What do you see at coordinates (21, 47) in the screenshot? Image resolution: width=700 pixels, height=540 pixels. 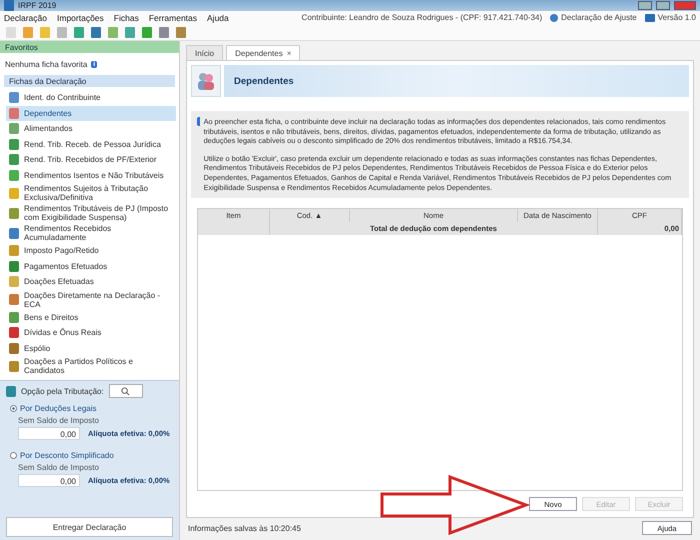 I see `section-title: Favoritos` at bounding box center [21, 47].